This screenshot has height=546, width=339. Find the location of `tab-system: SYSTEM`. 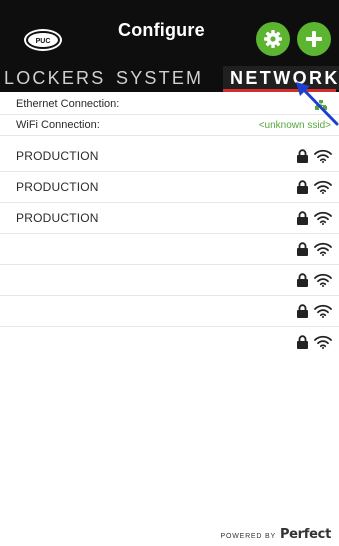

tab-system: SYSTEM is located at coordinates (159, 78).